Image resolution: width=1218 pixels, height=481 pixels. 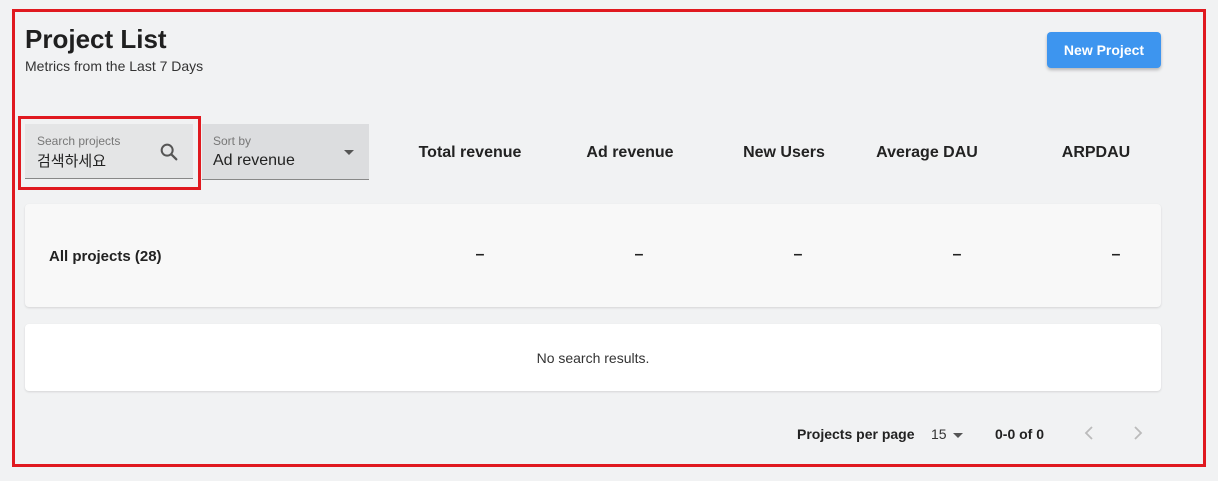 I want to click on sort-by-select: Sort by Ad revenue, so click(x=285, y=152).